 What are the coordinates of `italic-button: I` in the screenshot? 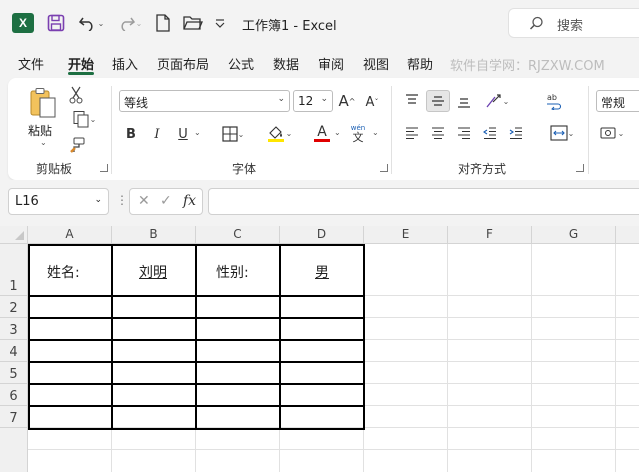 It's located at (157, 134).